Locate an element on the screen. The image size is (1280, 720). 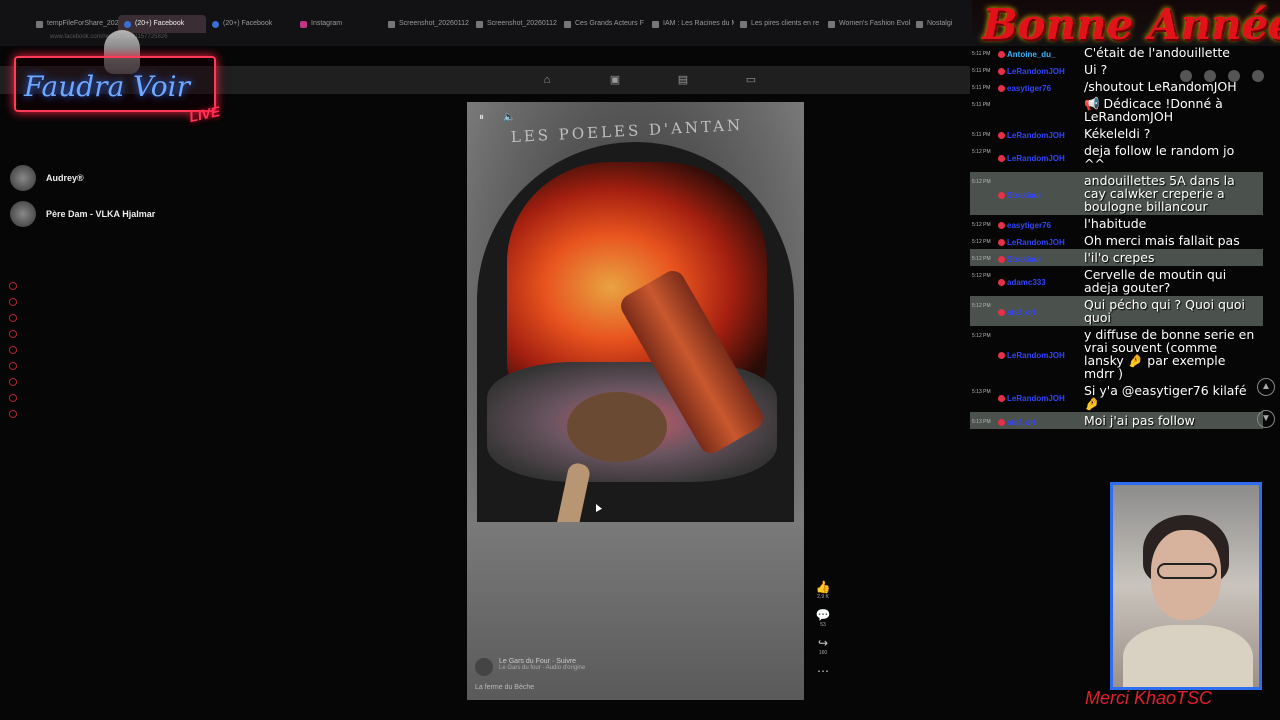
browser-tab: Les pires clients en re is located at coordinates (778, 24).